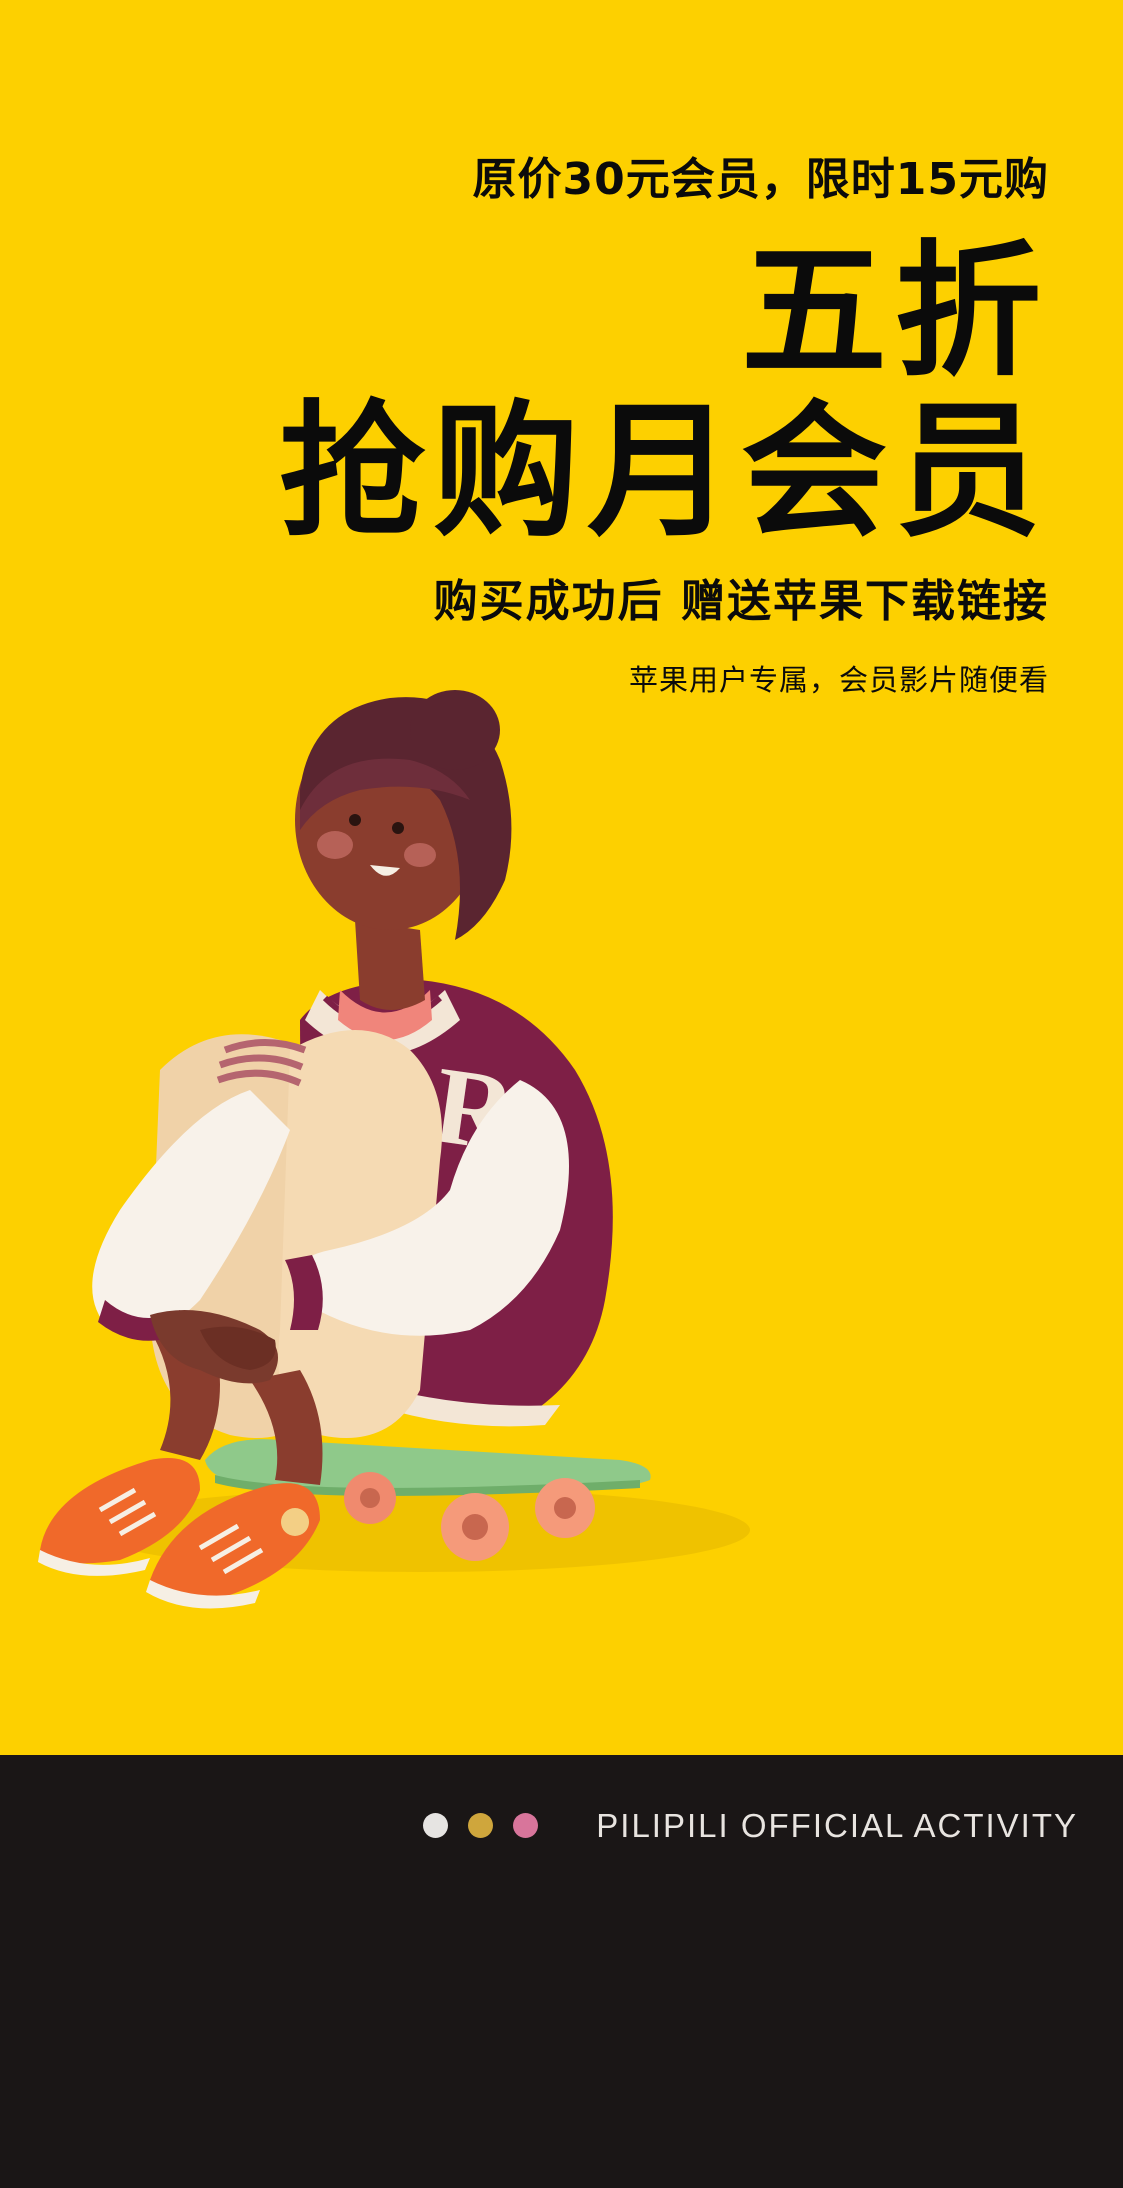  I want to click on headline: 五折 抢购月会员, so click(664, 392).